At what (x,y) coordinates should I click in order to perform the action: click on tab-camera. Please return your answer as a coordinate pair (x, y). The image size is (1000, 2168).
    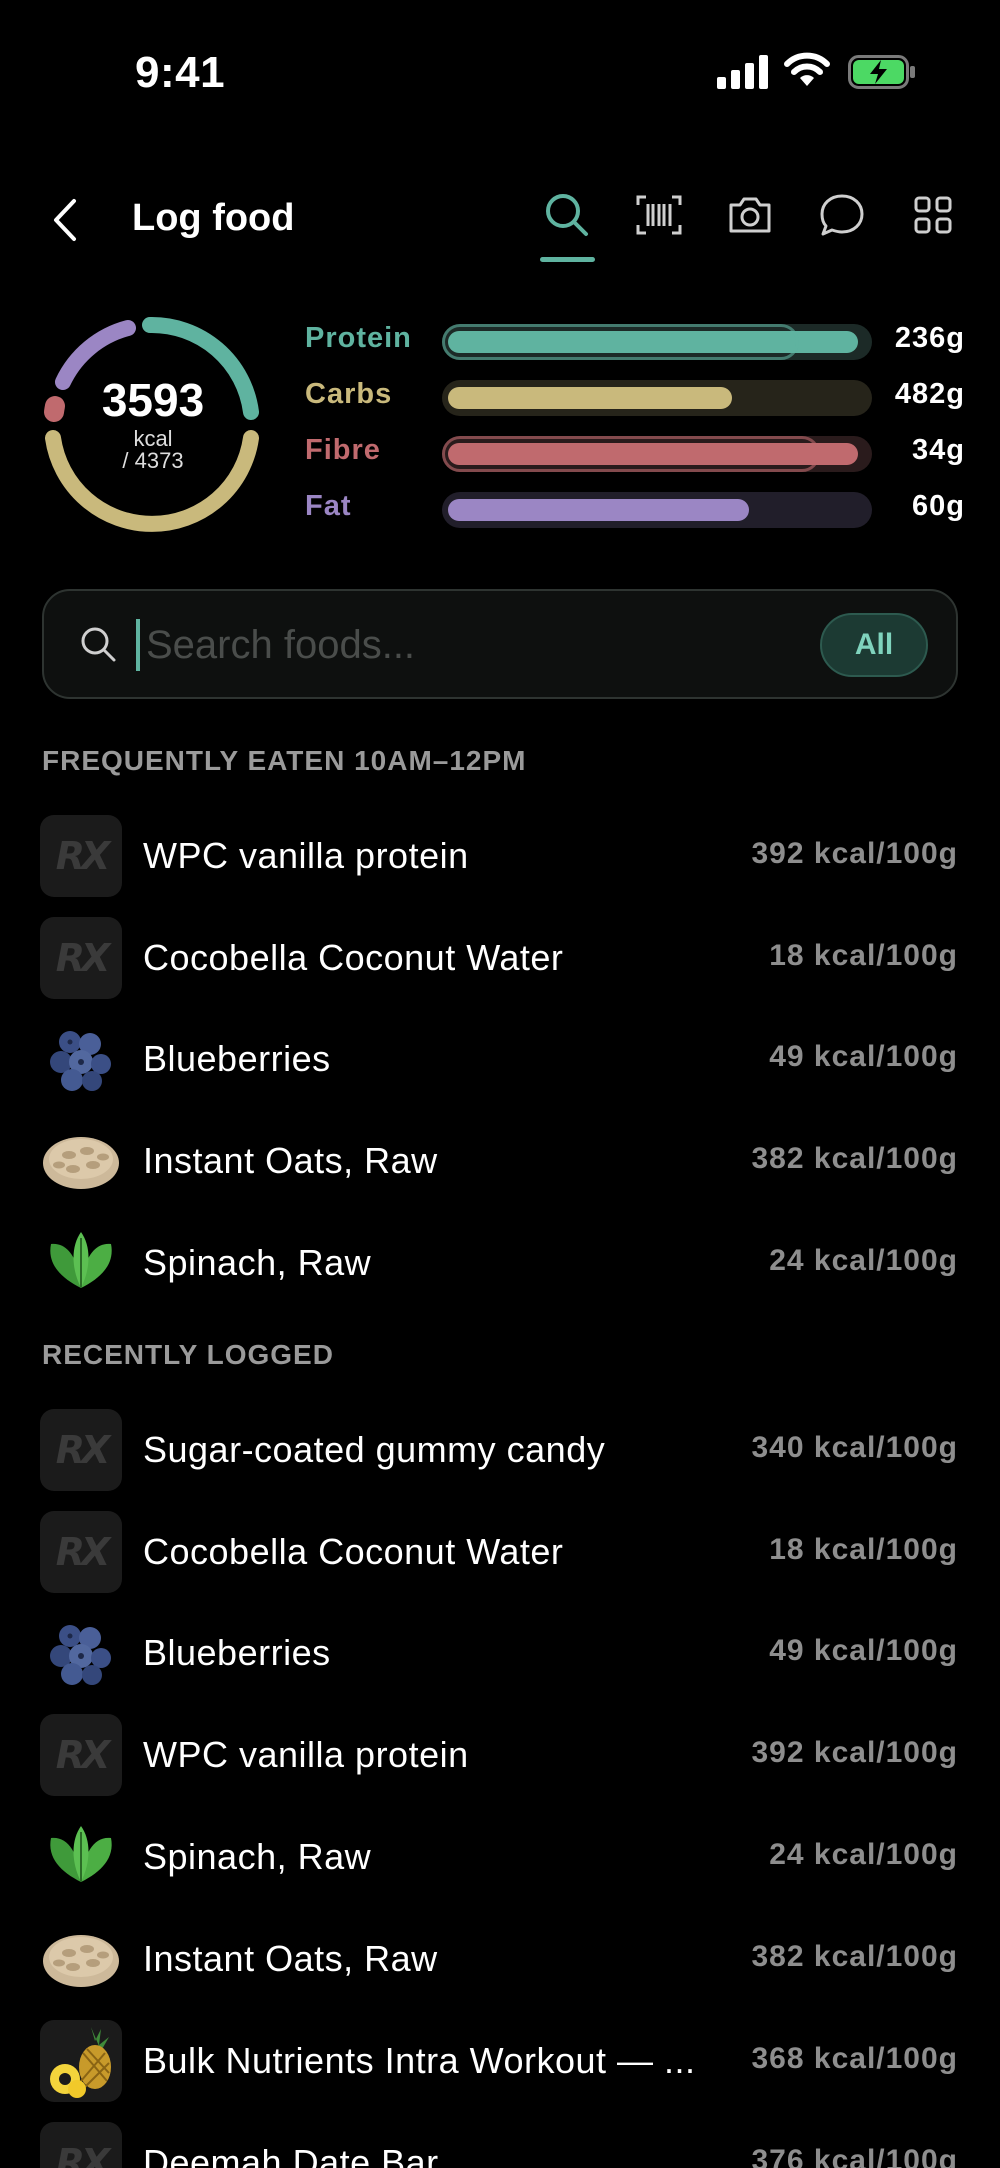
    Looking at the image, I should click on (750, 215).